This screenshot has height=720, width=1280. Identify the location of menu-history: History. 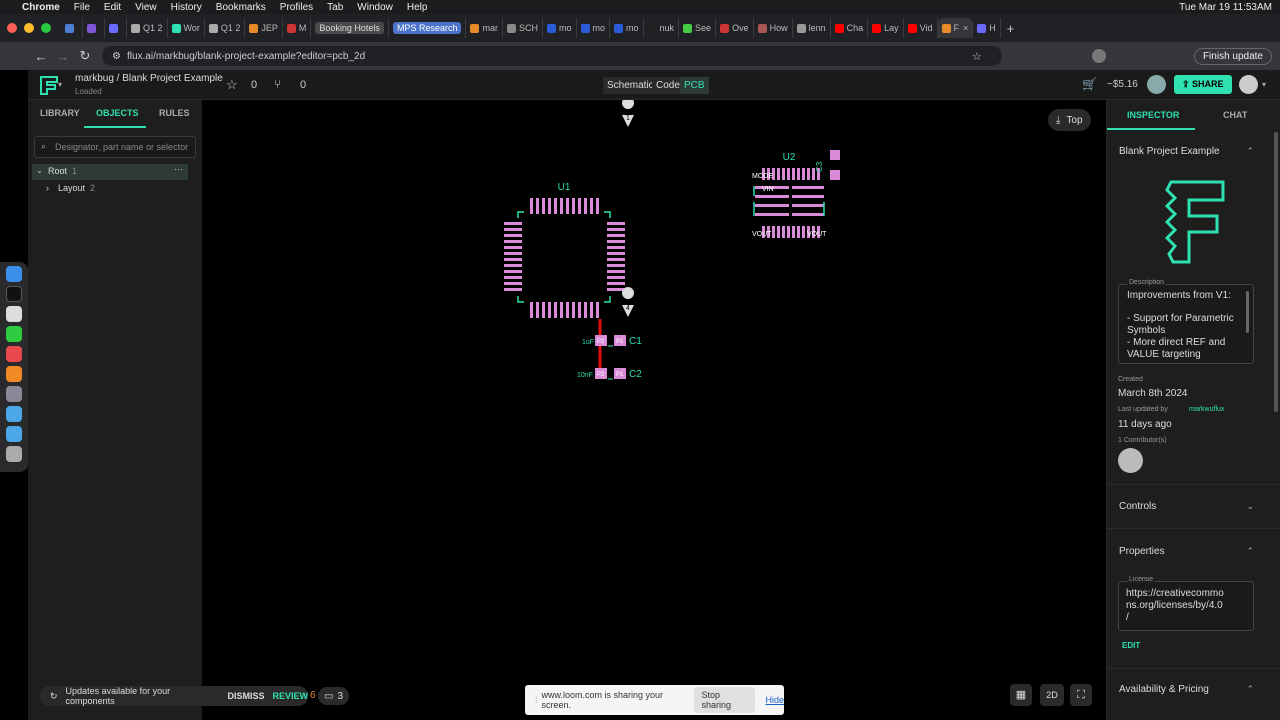
(186, 7).